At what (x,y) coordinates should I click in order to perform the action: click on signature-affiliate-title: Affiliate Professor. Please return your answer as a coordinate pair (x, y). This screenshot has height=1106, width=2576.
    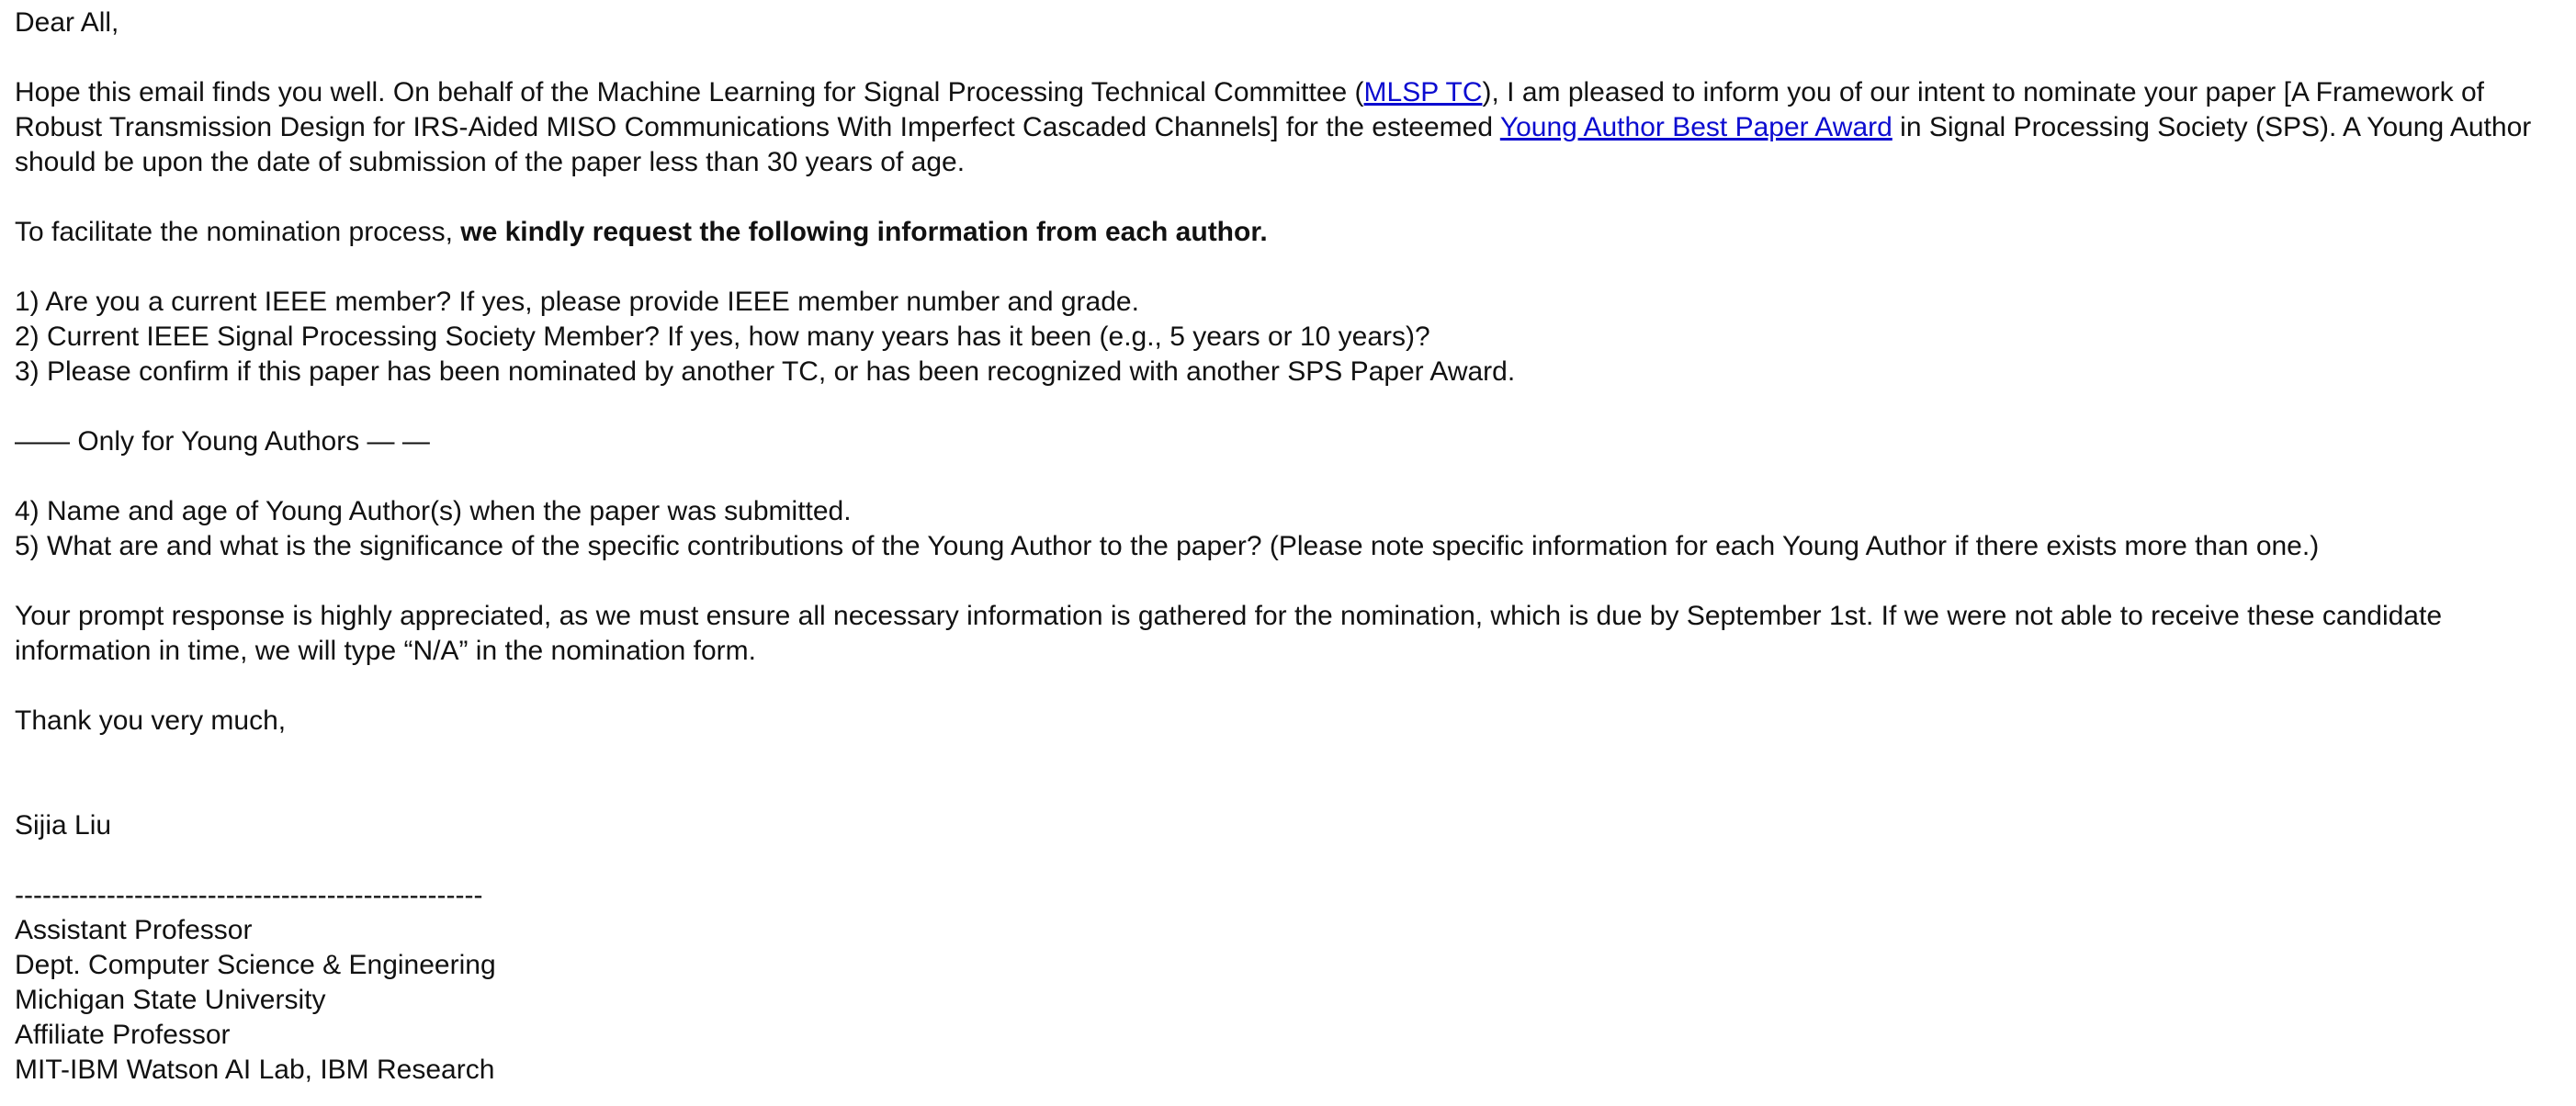
    Looking at the image, I should click on (123, 1035).